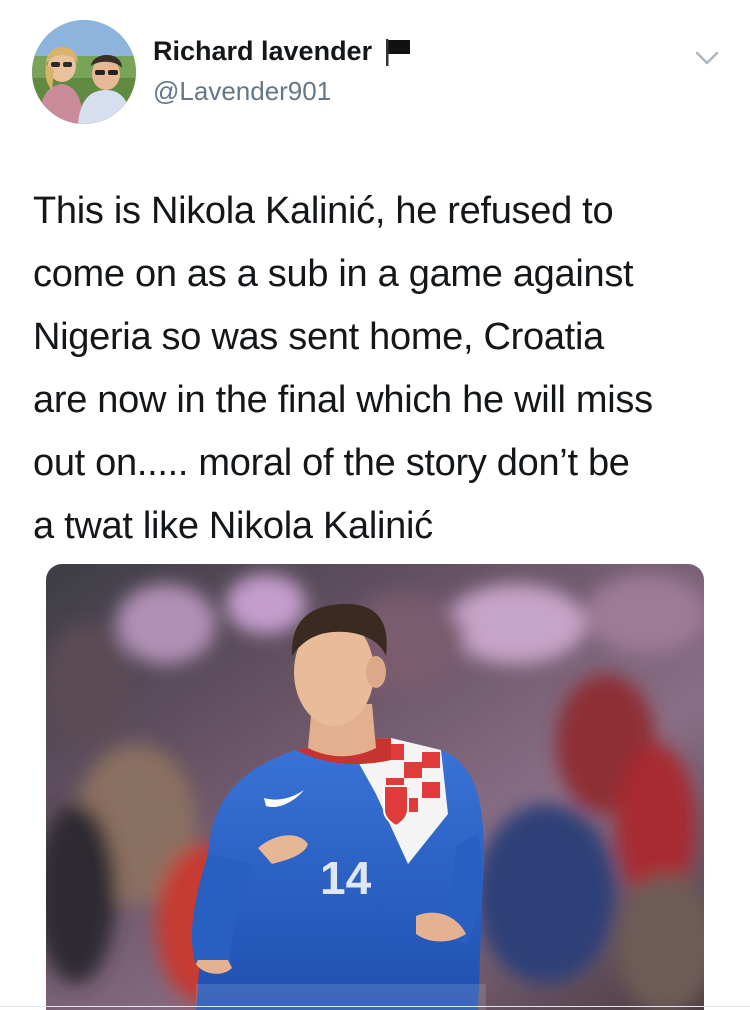 Image resolution: width=750 pixels, height=1010 pixels. Describe the element at coordinates (333, 274) in the screenshot. I see `tweet-text-line: come on as a sub in a game against` at that location.